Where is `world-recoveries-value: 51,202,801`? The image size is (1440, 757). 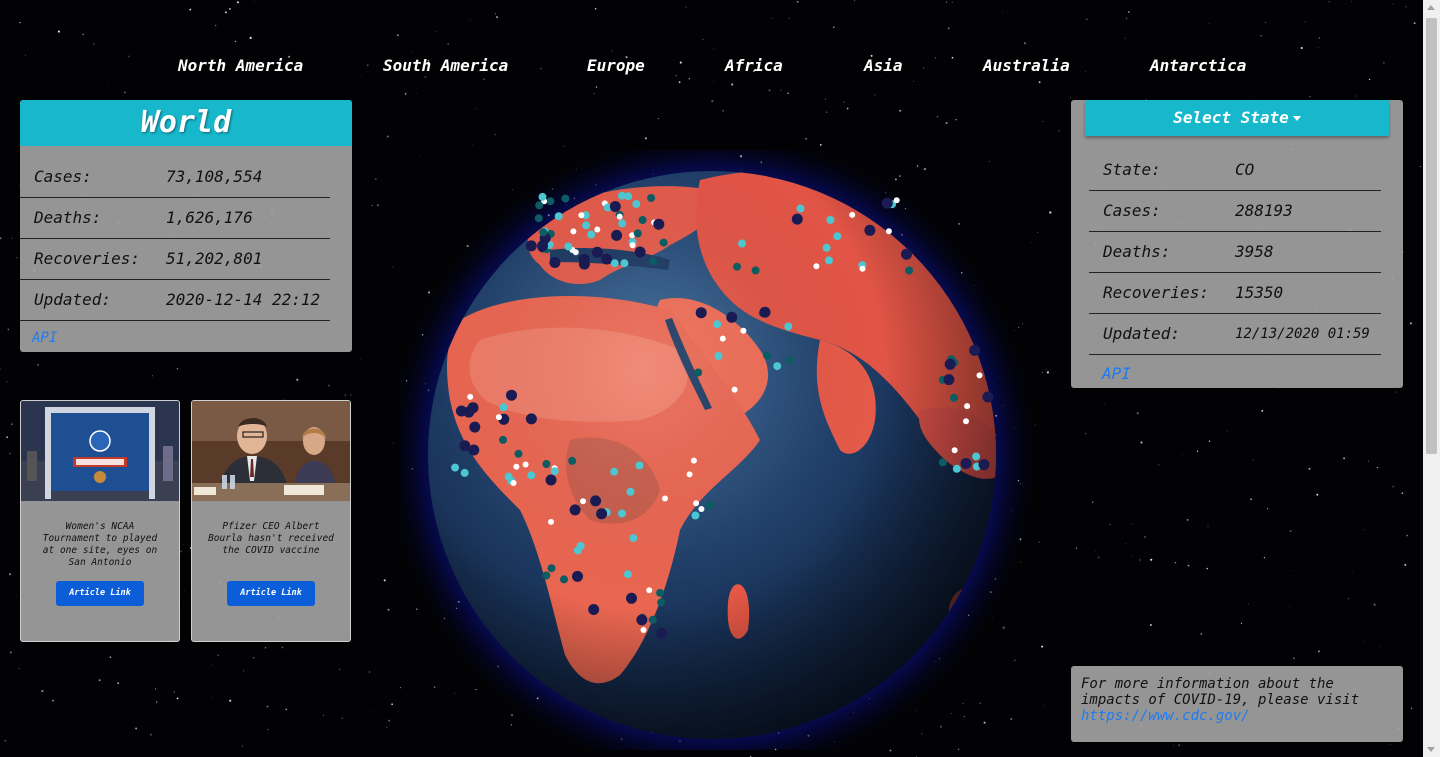 world-recoveries-value: 51,202,801 is located at coordinates (214, 258).